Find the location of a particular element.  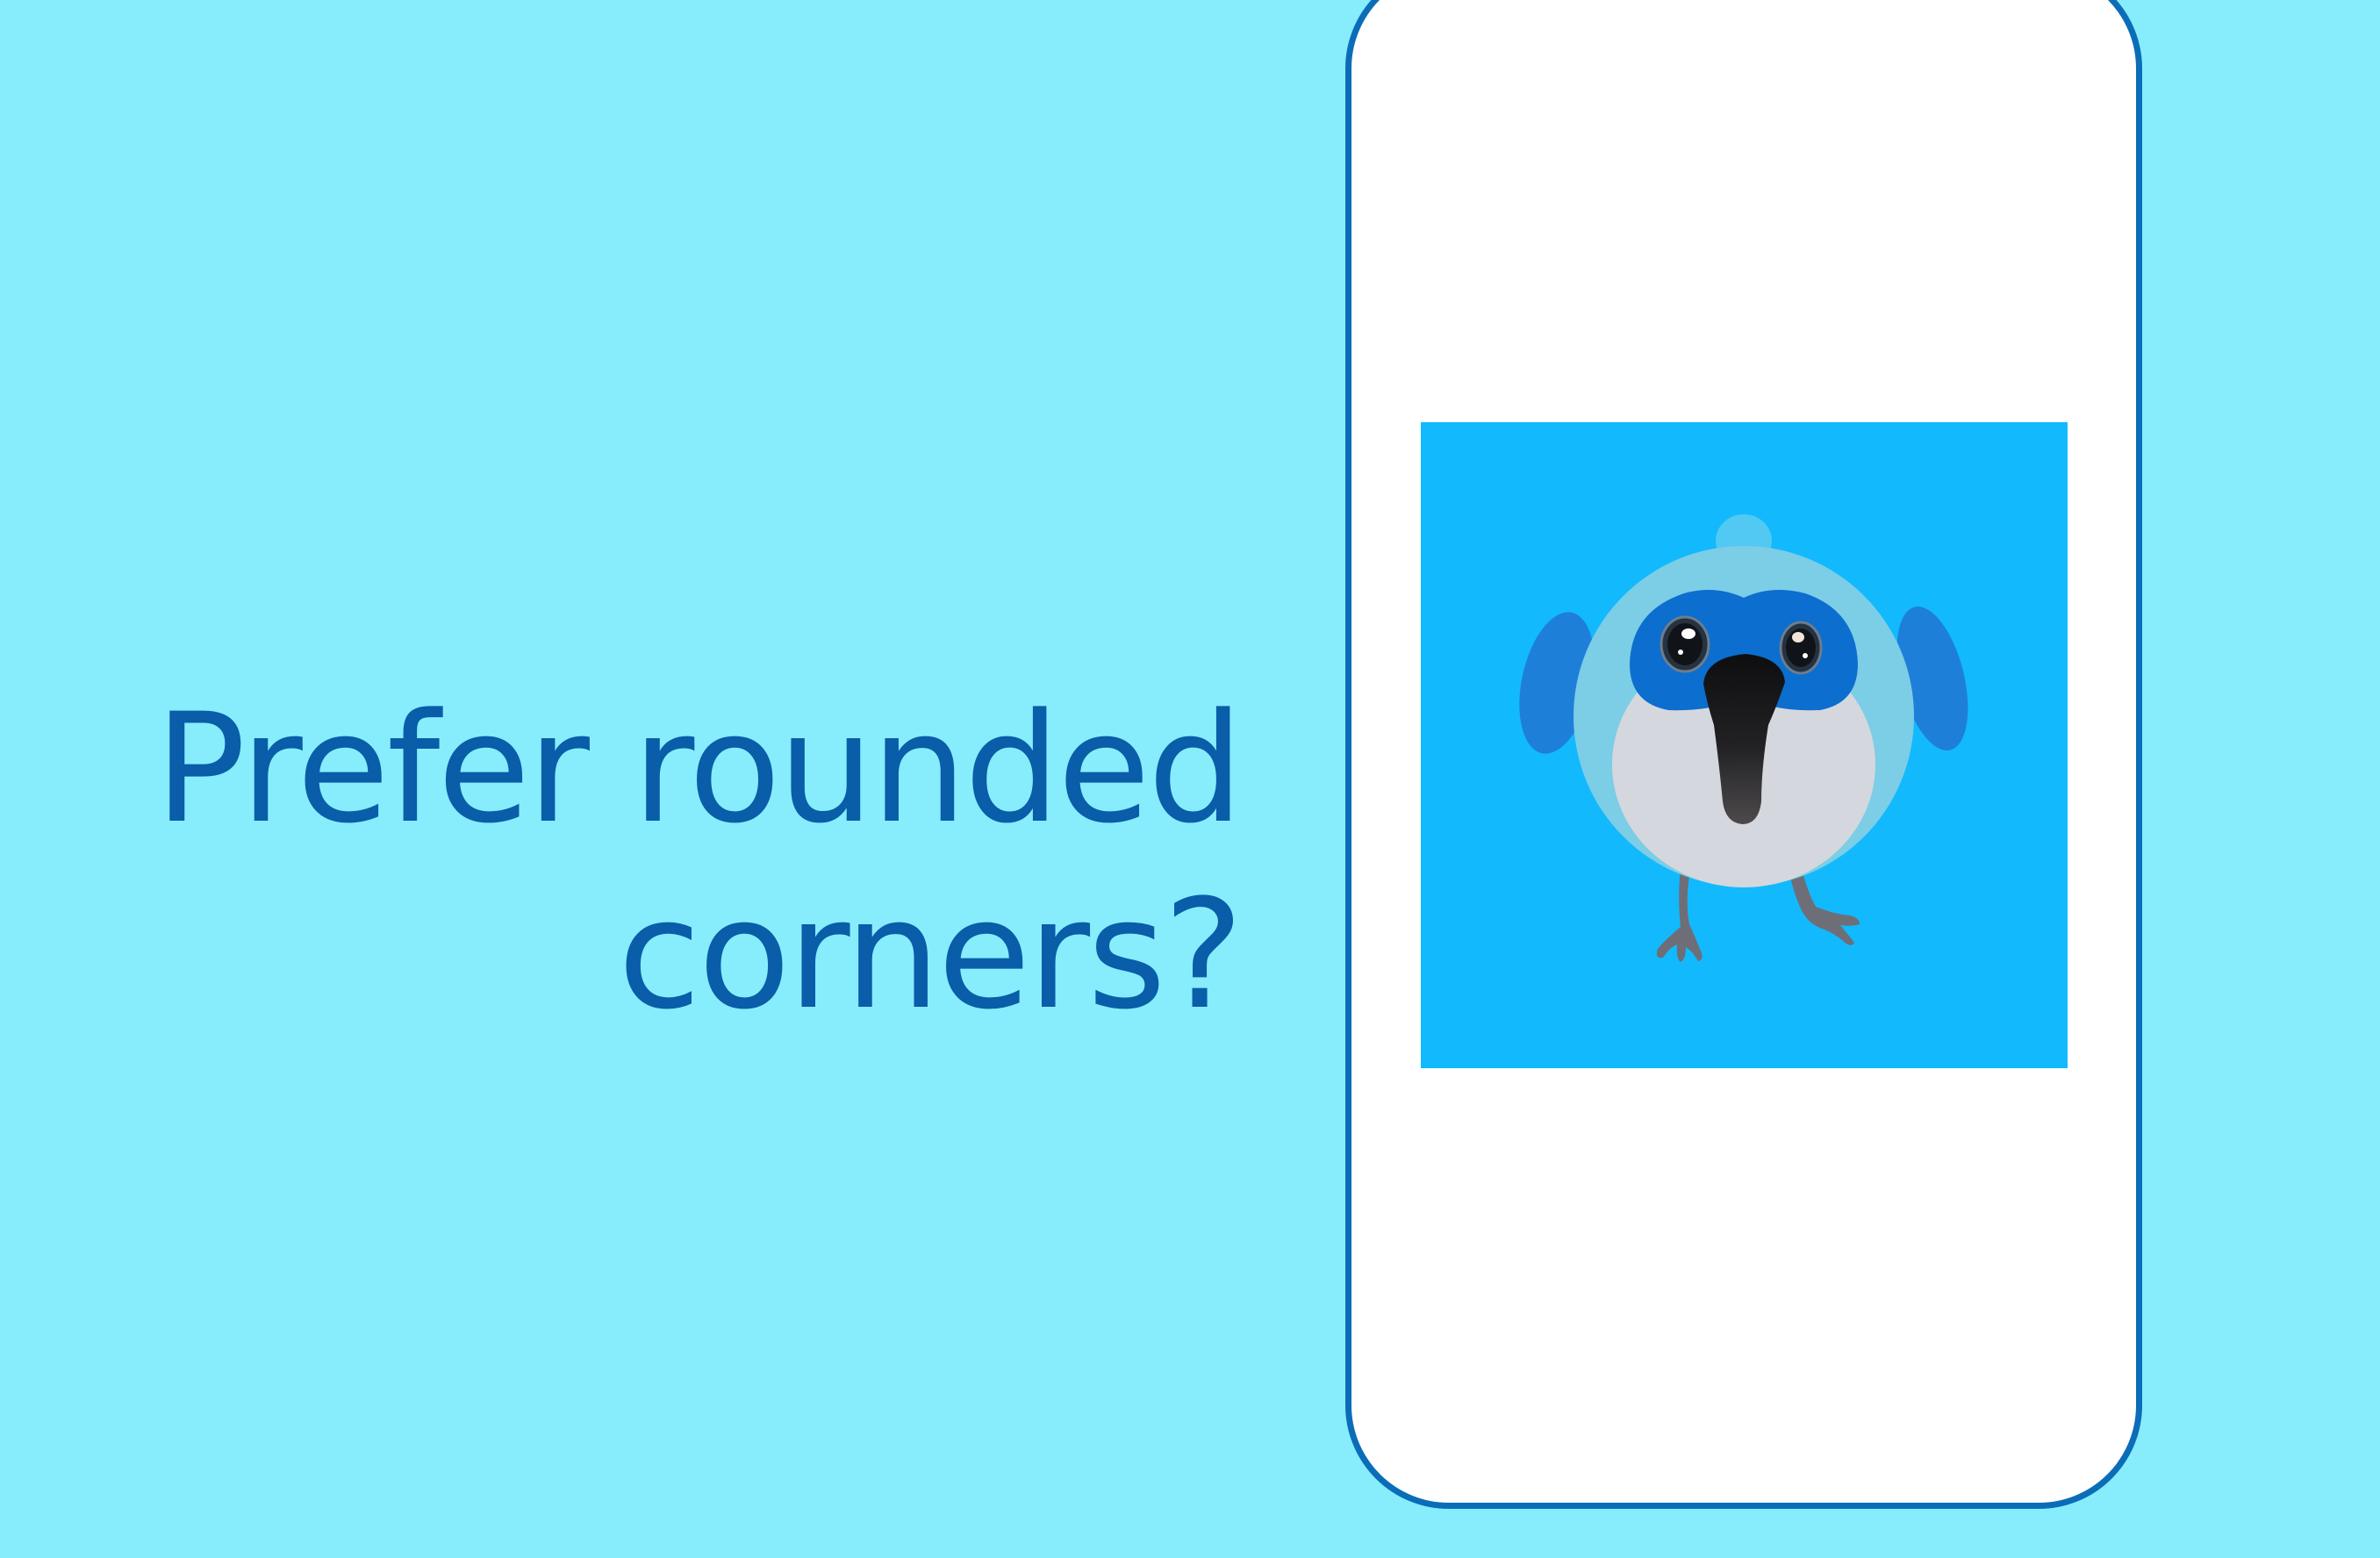

headline: Prefer rounded corners? is located at coordinates (672, 862).